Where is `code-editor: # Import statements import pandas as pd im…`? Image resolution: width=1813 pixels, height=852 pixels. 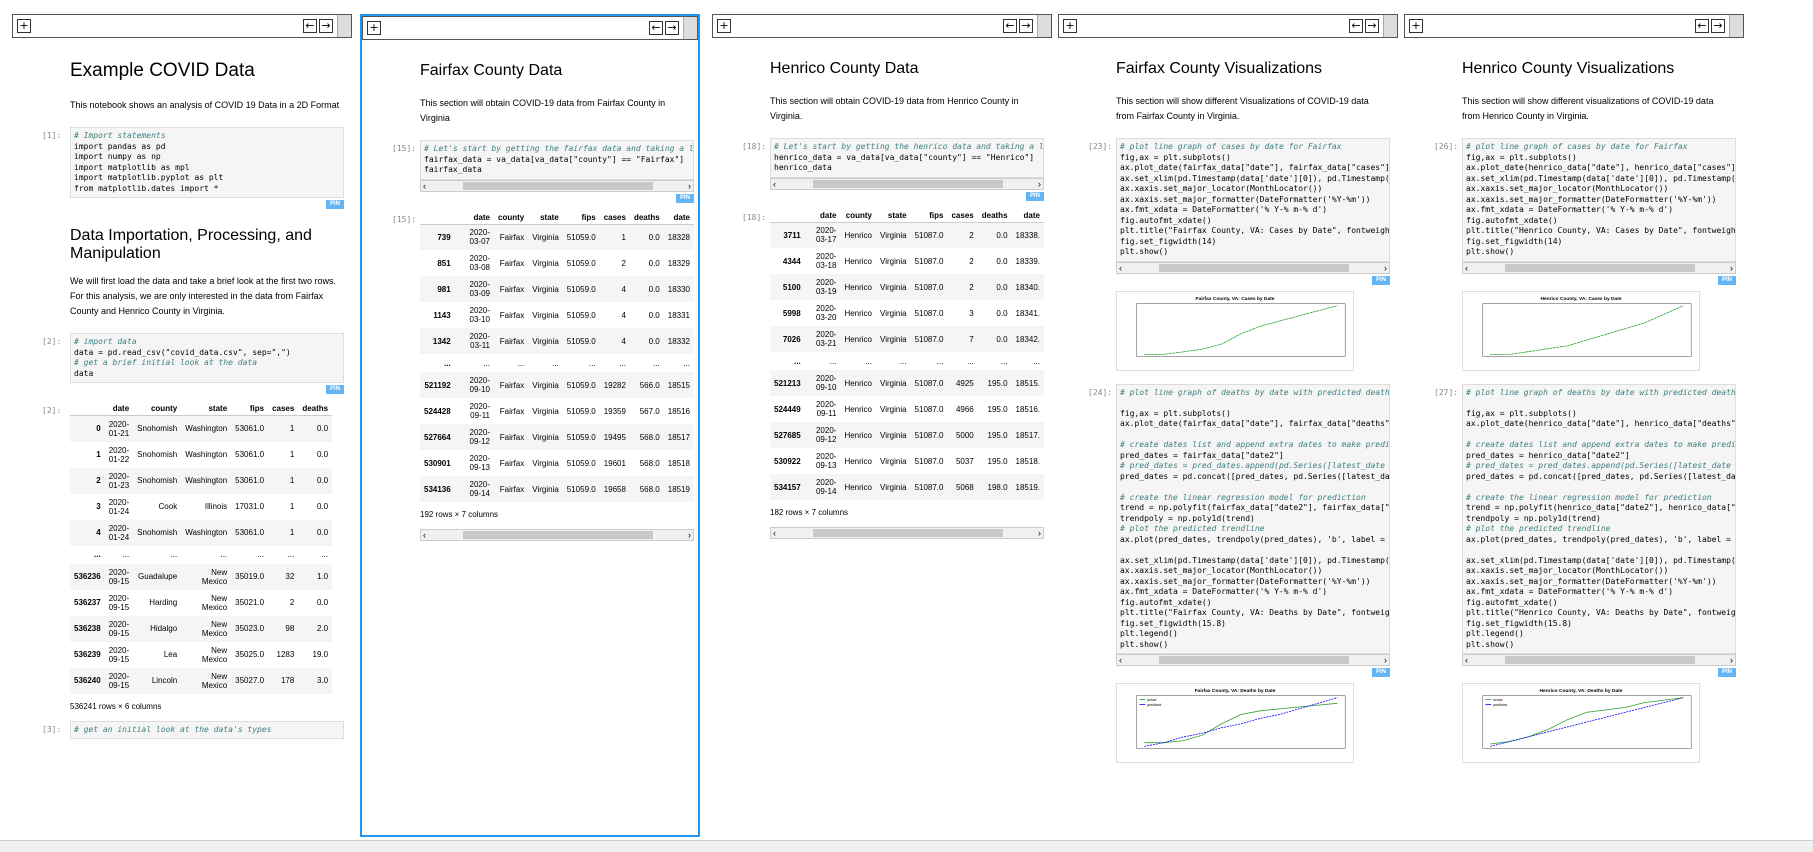
code-editor: # Import statements import pandas as pd im… is located at coordinates (207, 162).